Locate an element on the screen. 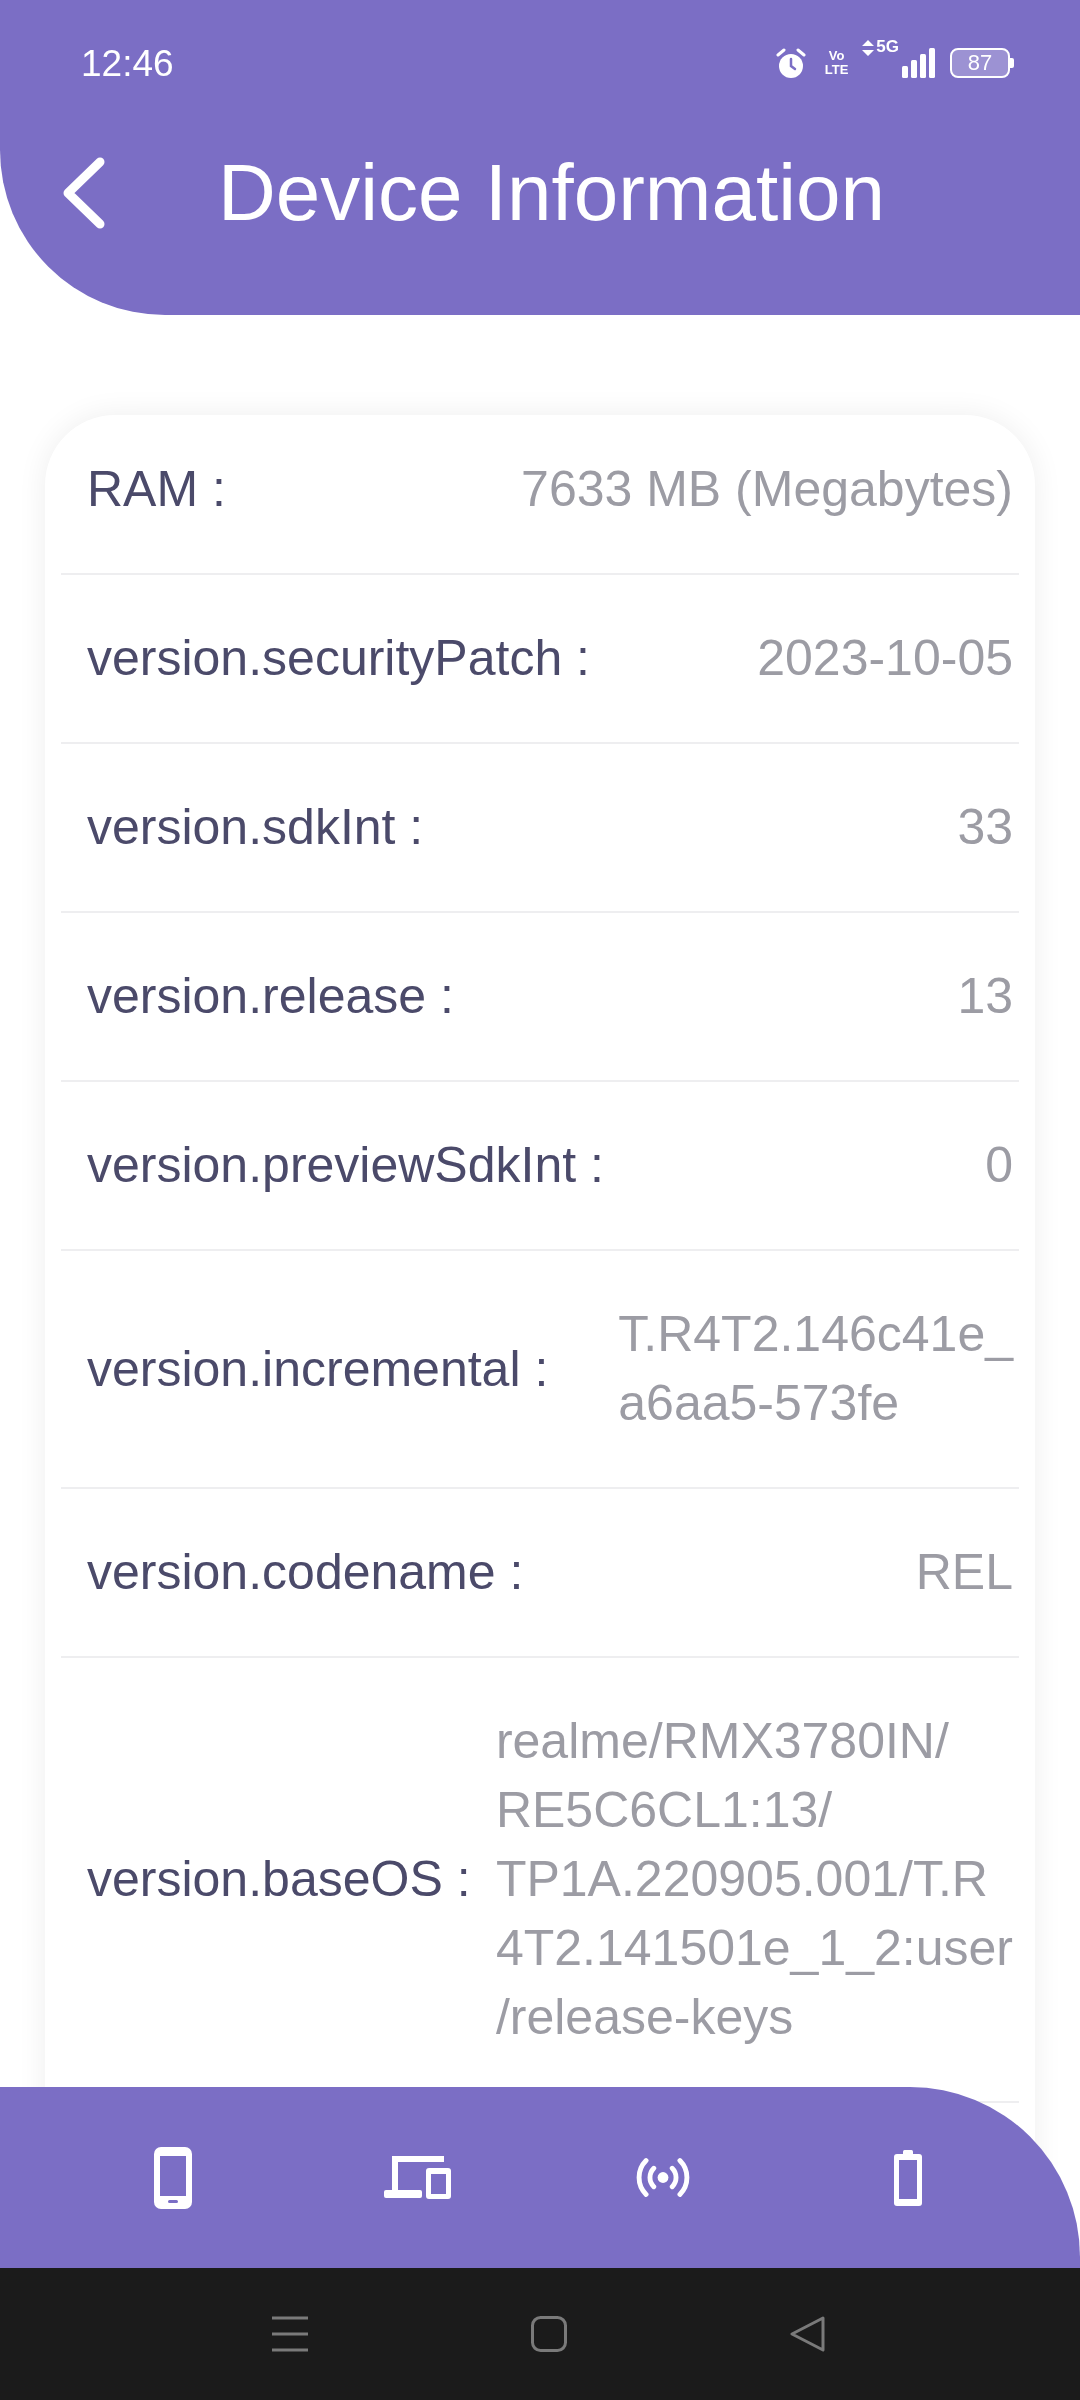 The width and height of the screenshot is (1080, 2400). info-value: realme/RMX3780IN/ RE5C6CL1:13/ TP1A.220905.001/T.R 4T2.141501e_1_2:user /release-keys is located at coordinates (754, 1879).